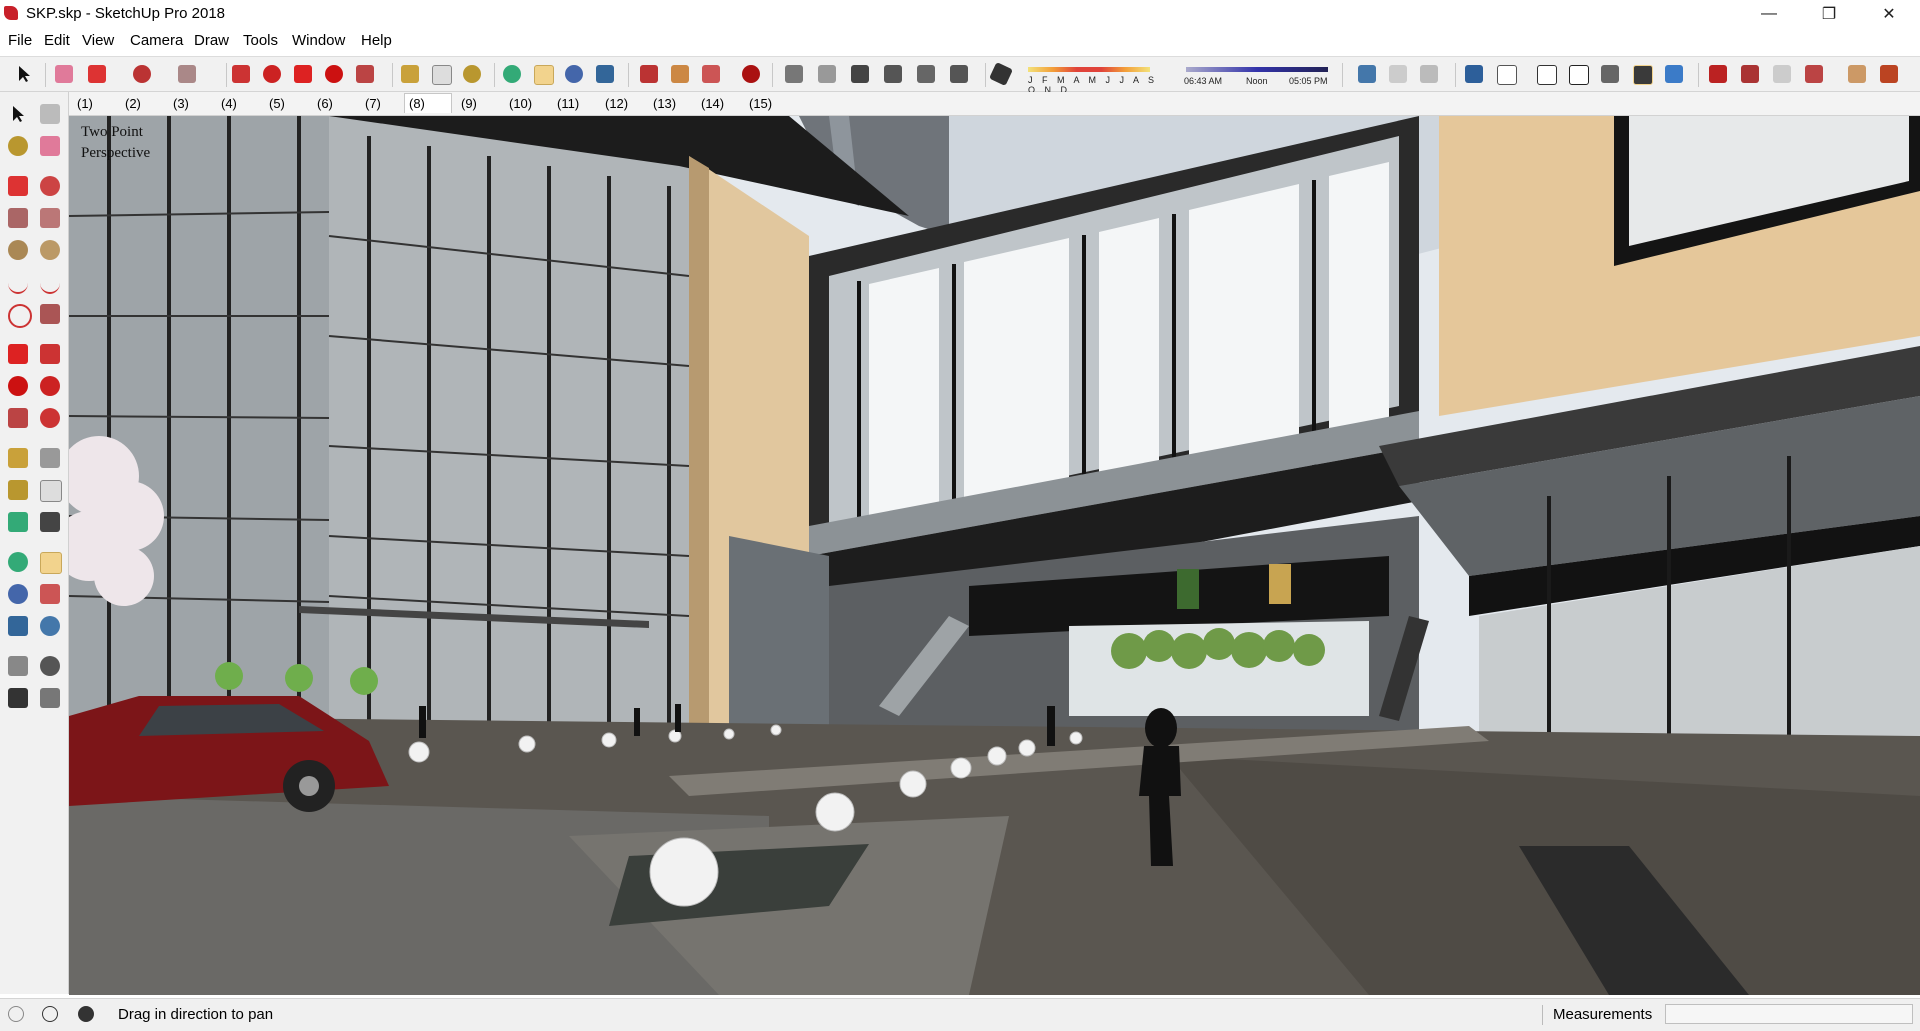  Describe the element at coordinates (20, 316) in the screenshot. I see `three-point-arc-icon` at that location.